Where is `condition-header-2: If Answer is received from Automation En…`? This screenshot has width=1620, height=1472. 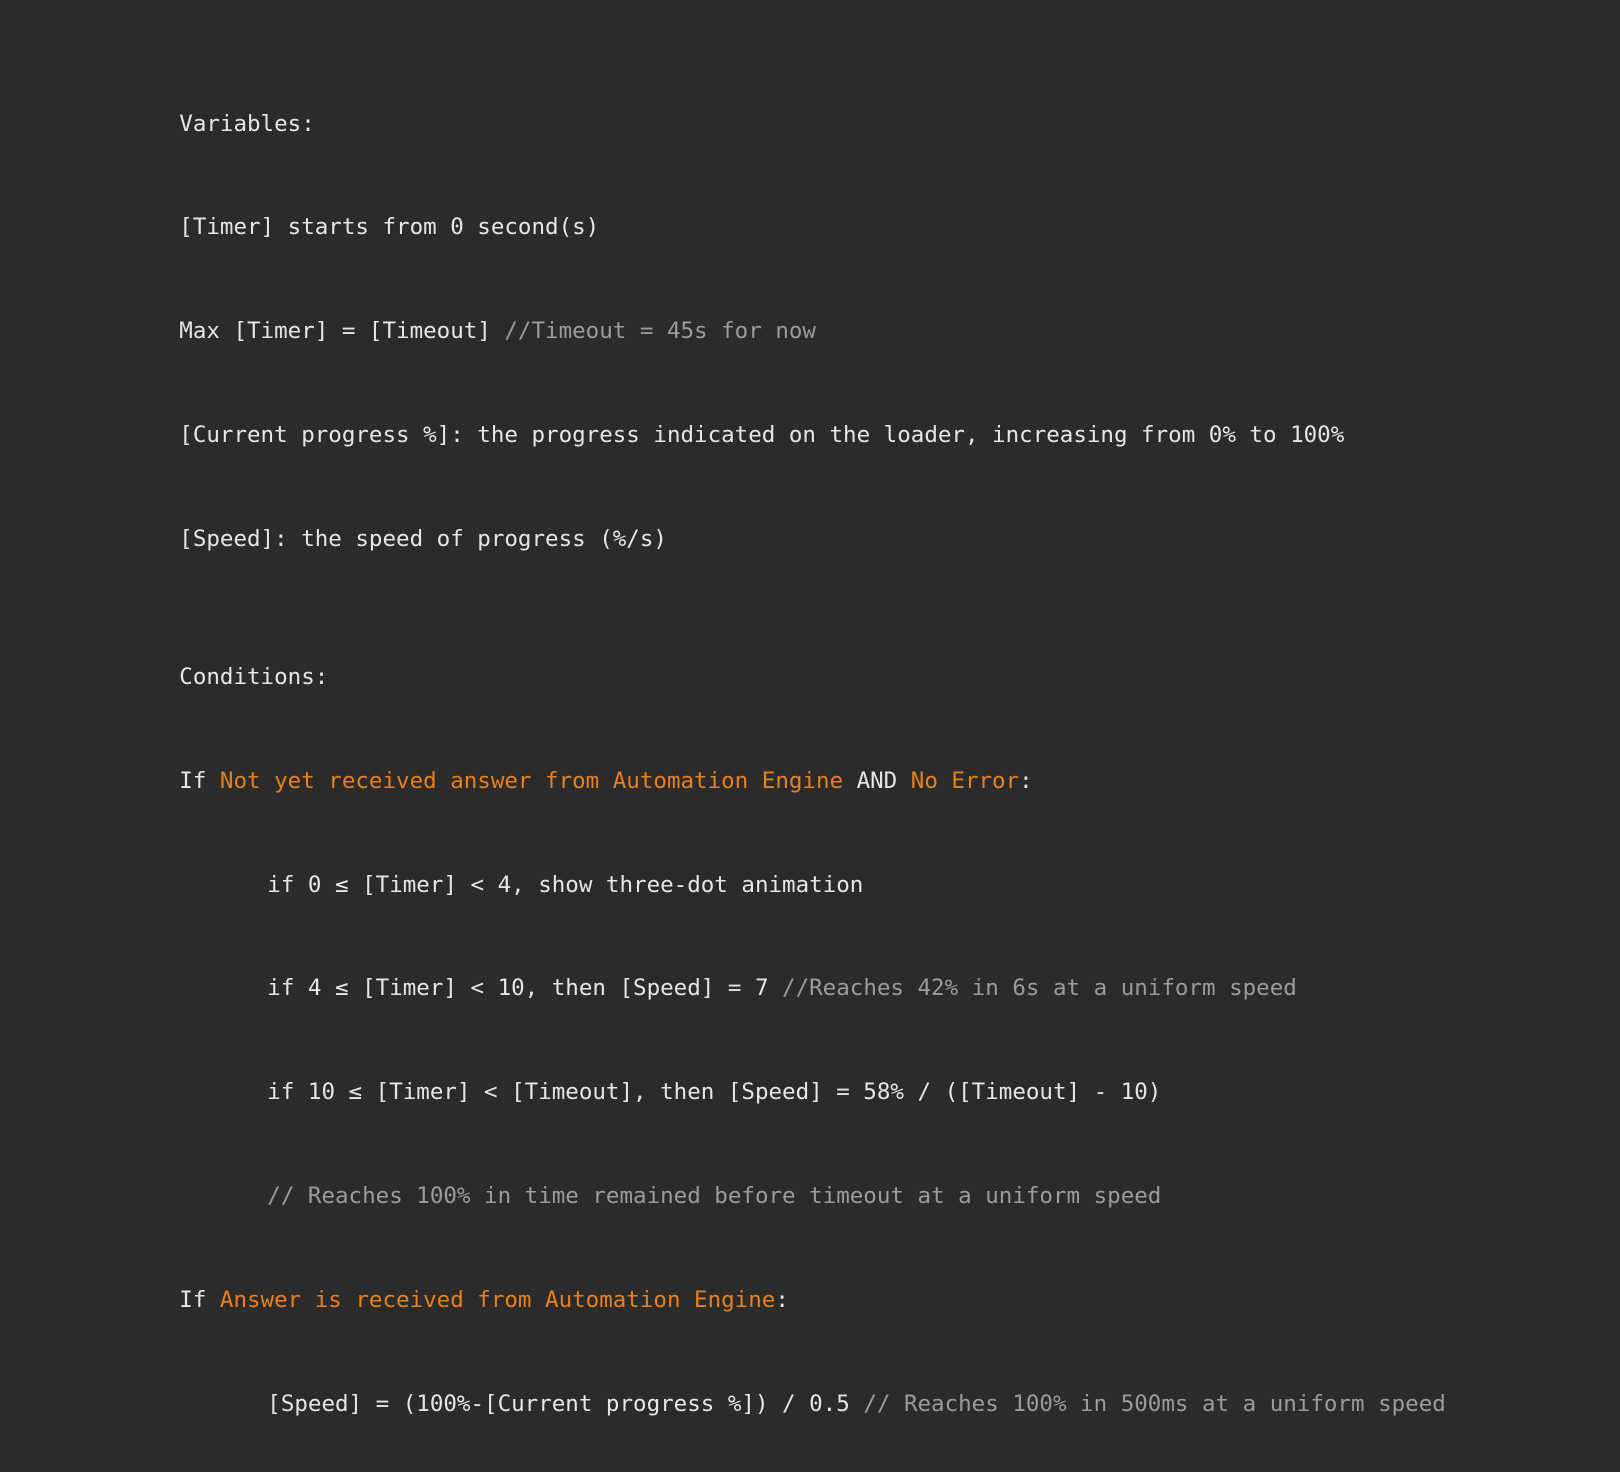
condition-header-2: If Answer is received from Automation En… is located at coordinates (838, 1300).